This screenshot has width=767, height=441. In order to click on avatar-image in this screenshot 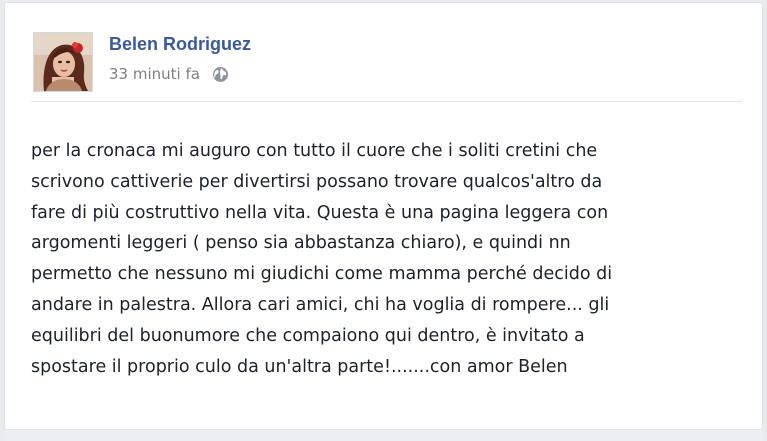, I will do `click(63, 62)`.